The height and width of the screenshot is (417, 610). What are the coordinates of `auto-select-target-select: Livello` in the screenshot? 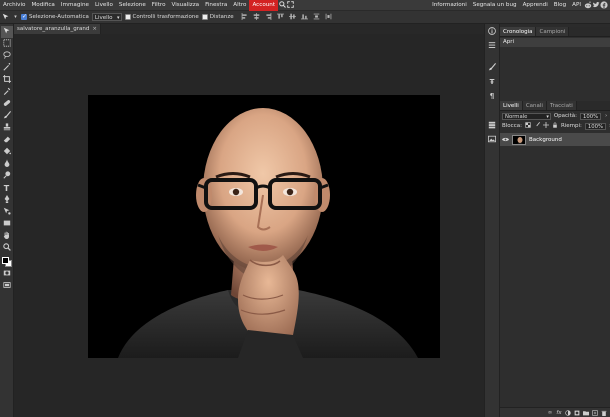 It's located at (106, 17).